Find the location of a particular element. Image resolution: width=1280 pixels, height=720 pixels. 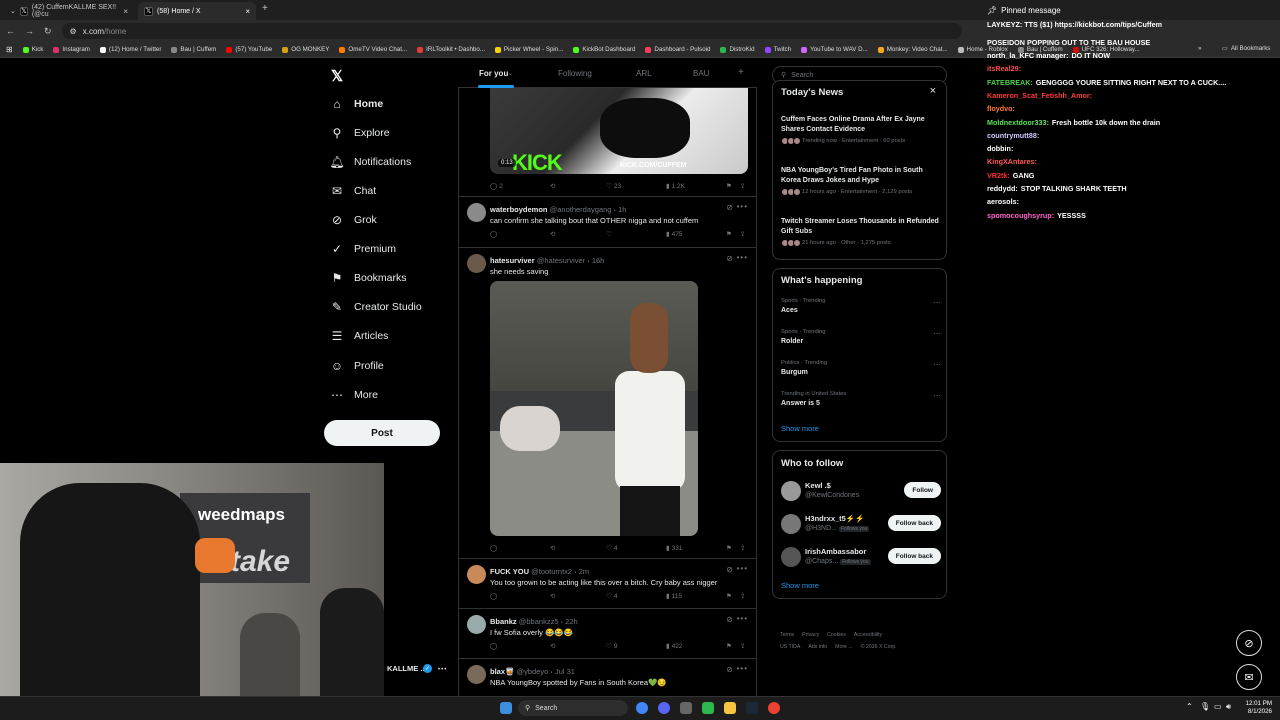

chat-username: aerosols: is located at coordinates (1003, 201).